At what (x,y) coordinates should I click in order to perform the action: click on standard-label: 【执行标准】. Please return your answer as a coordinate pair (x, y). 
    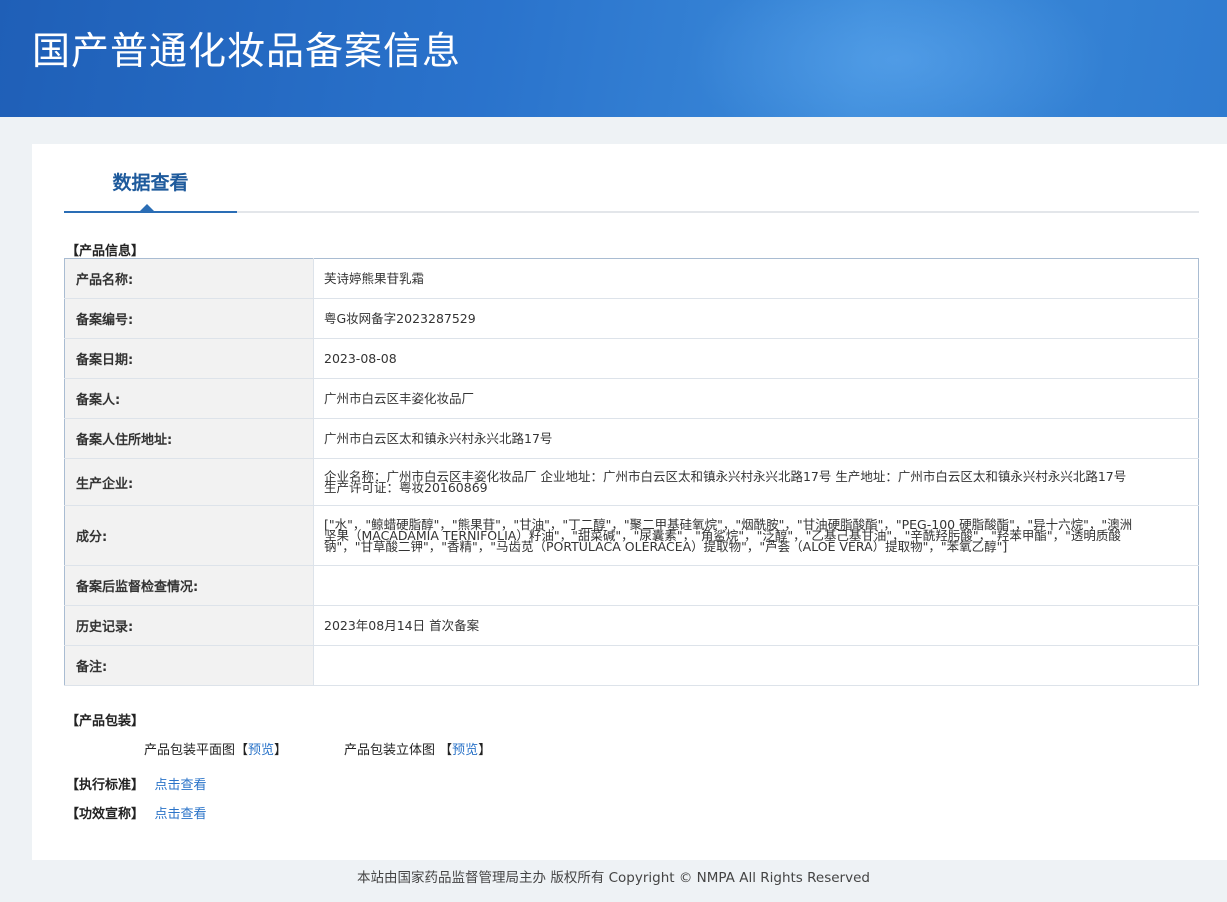
    Looking at the image, I should click on (105, 785).